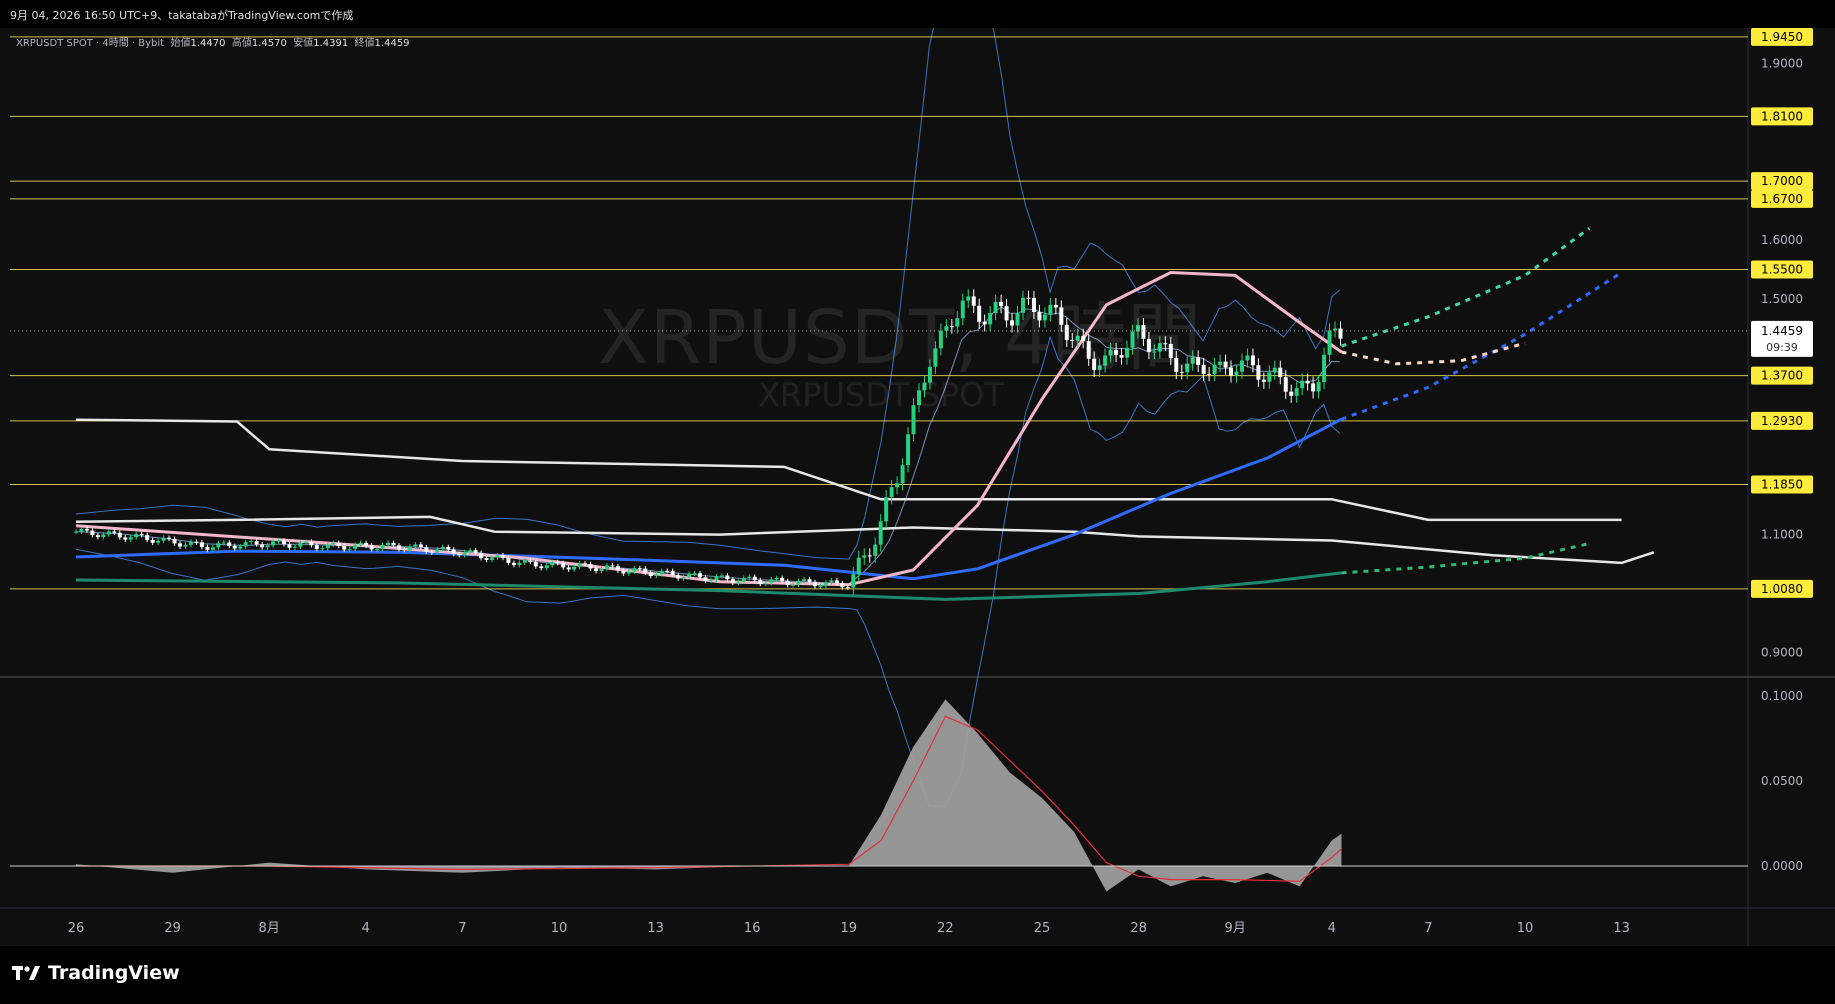 This screenshot has height=1004, width=1835. Describe the element at coordinates (1138, 928) in the screenshot. I see `x-tick-11: 28` at that location.